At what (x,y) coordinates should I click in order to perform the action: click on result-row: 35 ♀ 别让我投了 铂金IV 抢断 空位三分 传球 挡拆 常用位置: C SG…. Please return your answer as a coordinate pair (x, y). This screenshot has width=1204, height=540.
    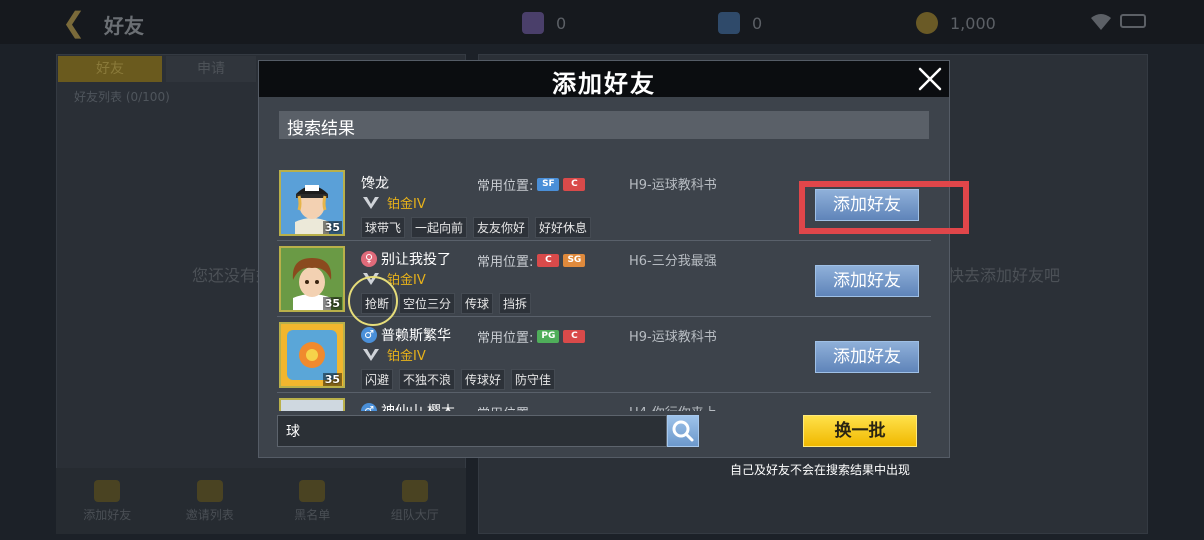
    Looking at the image, I should click on (604, 279).